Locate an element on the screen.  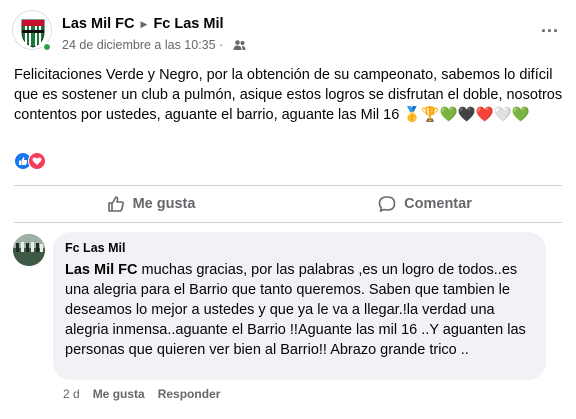
comment-age: 2 d is located at coordinates (71, 394).